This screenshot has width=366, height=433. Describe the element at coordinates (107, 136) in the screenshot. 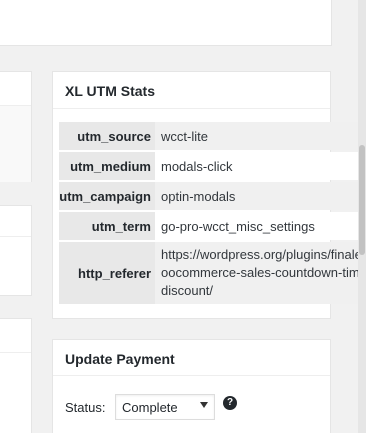

I see `utm-key: utm_source` at that location.